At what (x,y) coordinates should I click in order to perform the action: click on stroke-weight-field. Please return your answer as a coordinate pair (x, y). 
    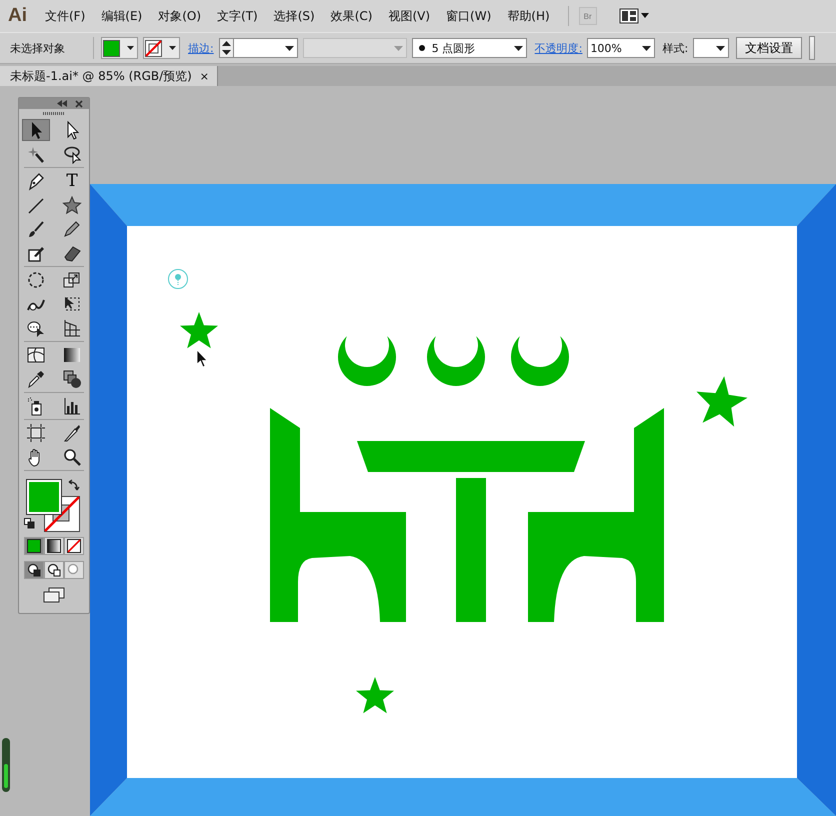
    Looking at the image, I should click on (258, 48).